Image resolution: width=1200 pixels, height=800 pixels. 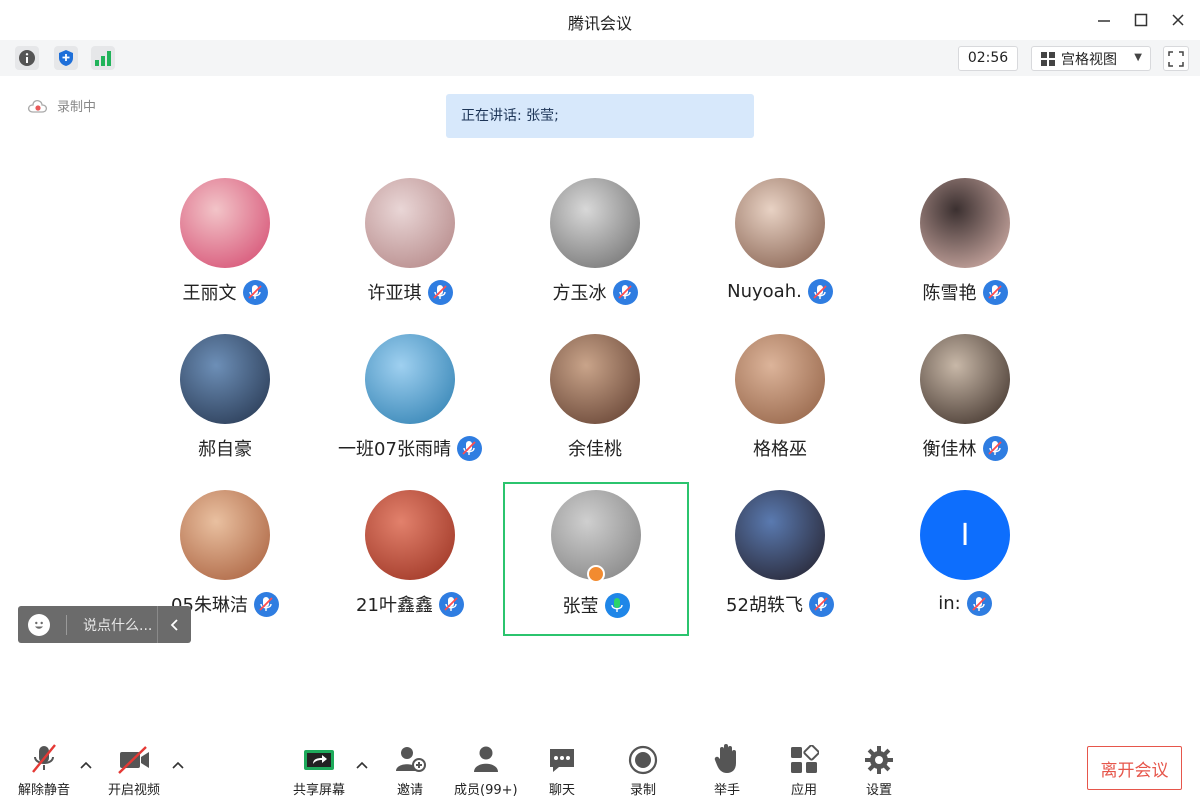 What do you see at coordinates (600, 58) in the screenshot?
I see `meeting-toolbar: 02:56 宫格视图 ▼` at bounding box center [600, 58].